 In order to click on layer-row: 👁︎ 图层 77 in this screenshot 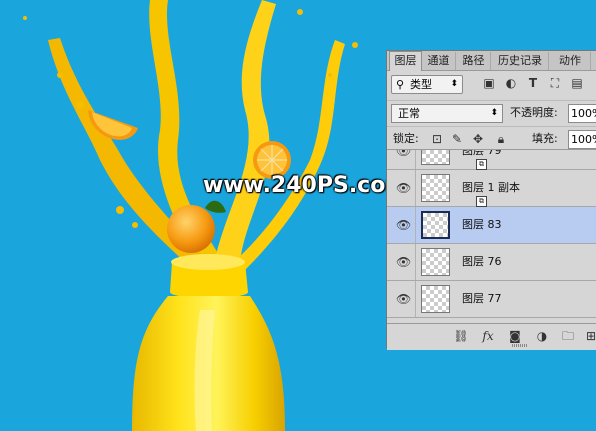, I will do `click(491, 299)`.